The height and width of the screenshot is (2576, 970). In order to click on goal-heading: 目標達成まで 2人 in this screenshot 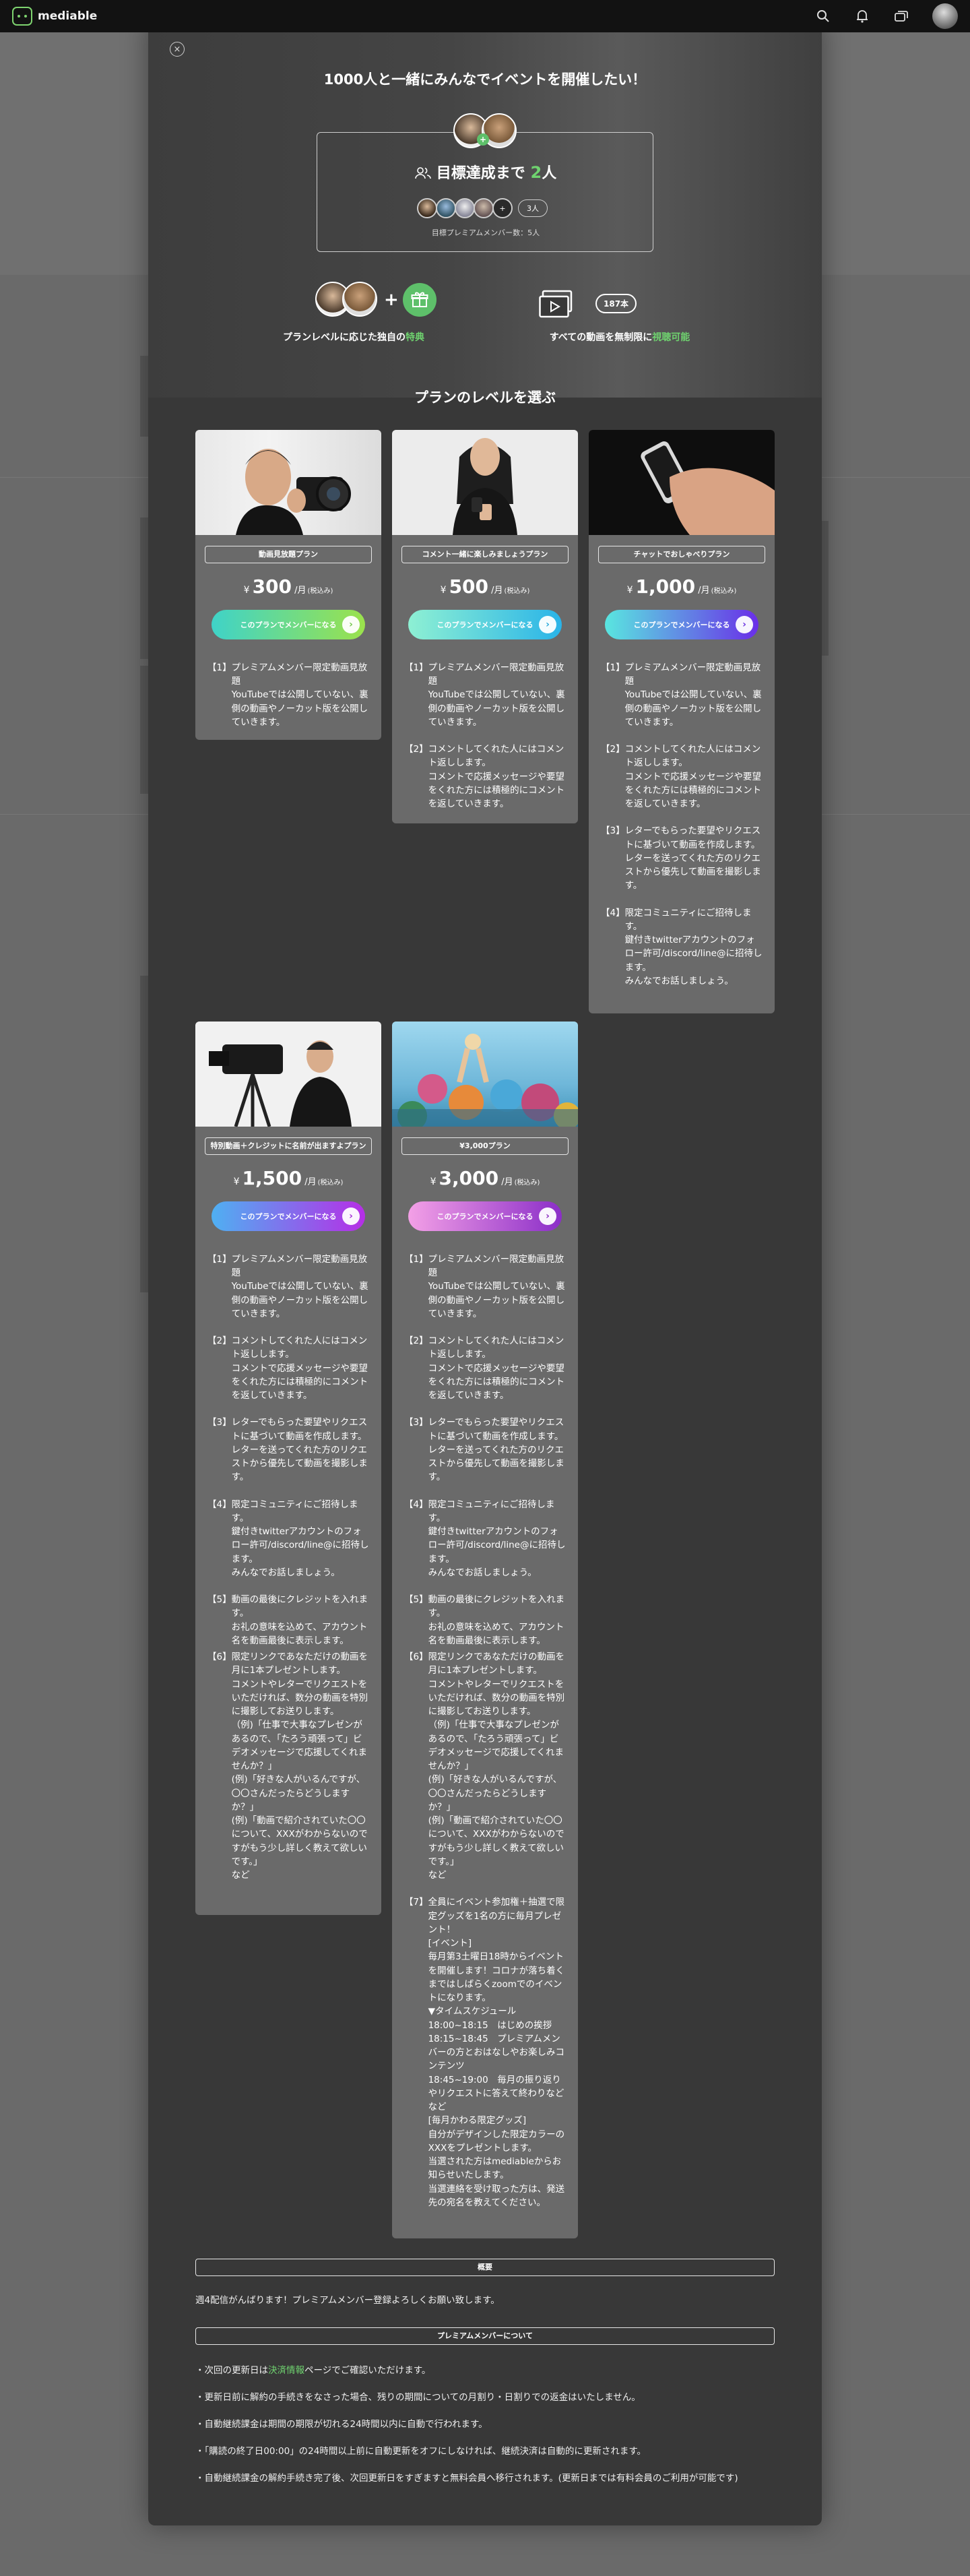, I will do `click(486, 172)`.